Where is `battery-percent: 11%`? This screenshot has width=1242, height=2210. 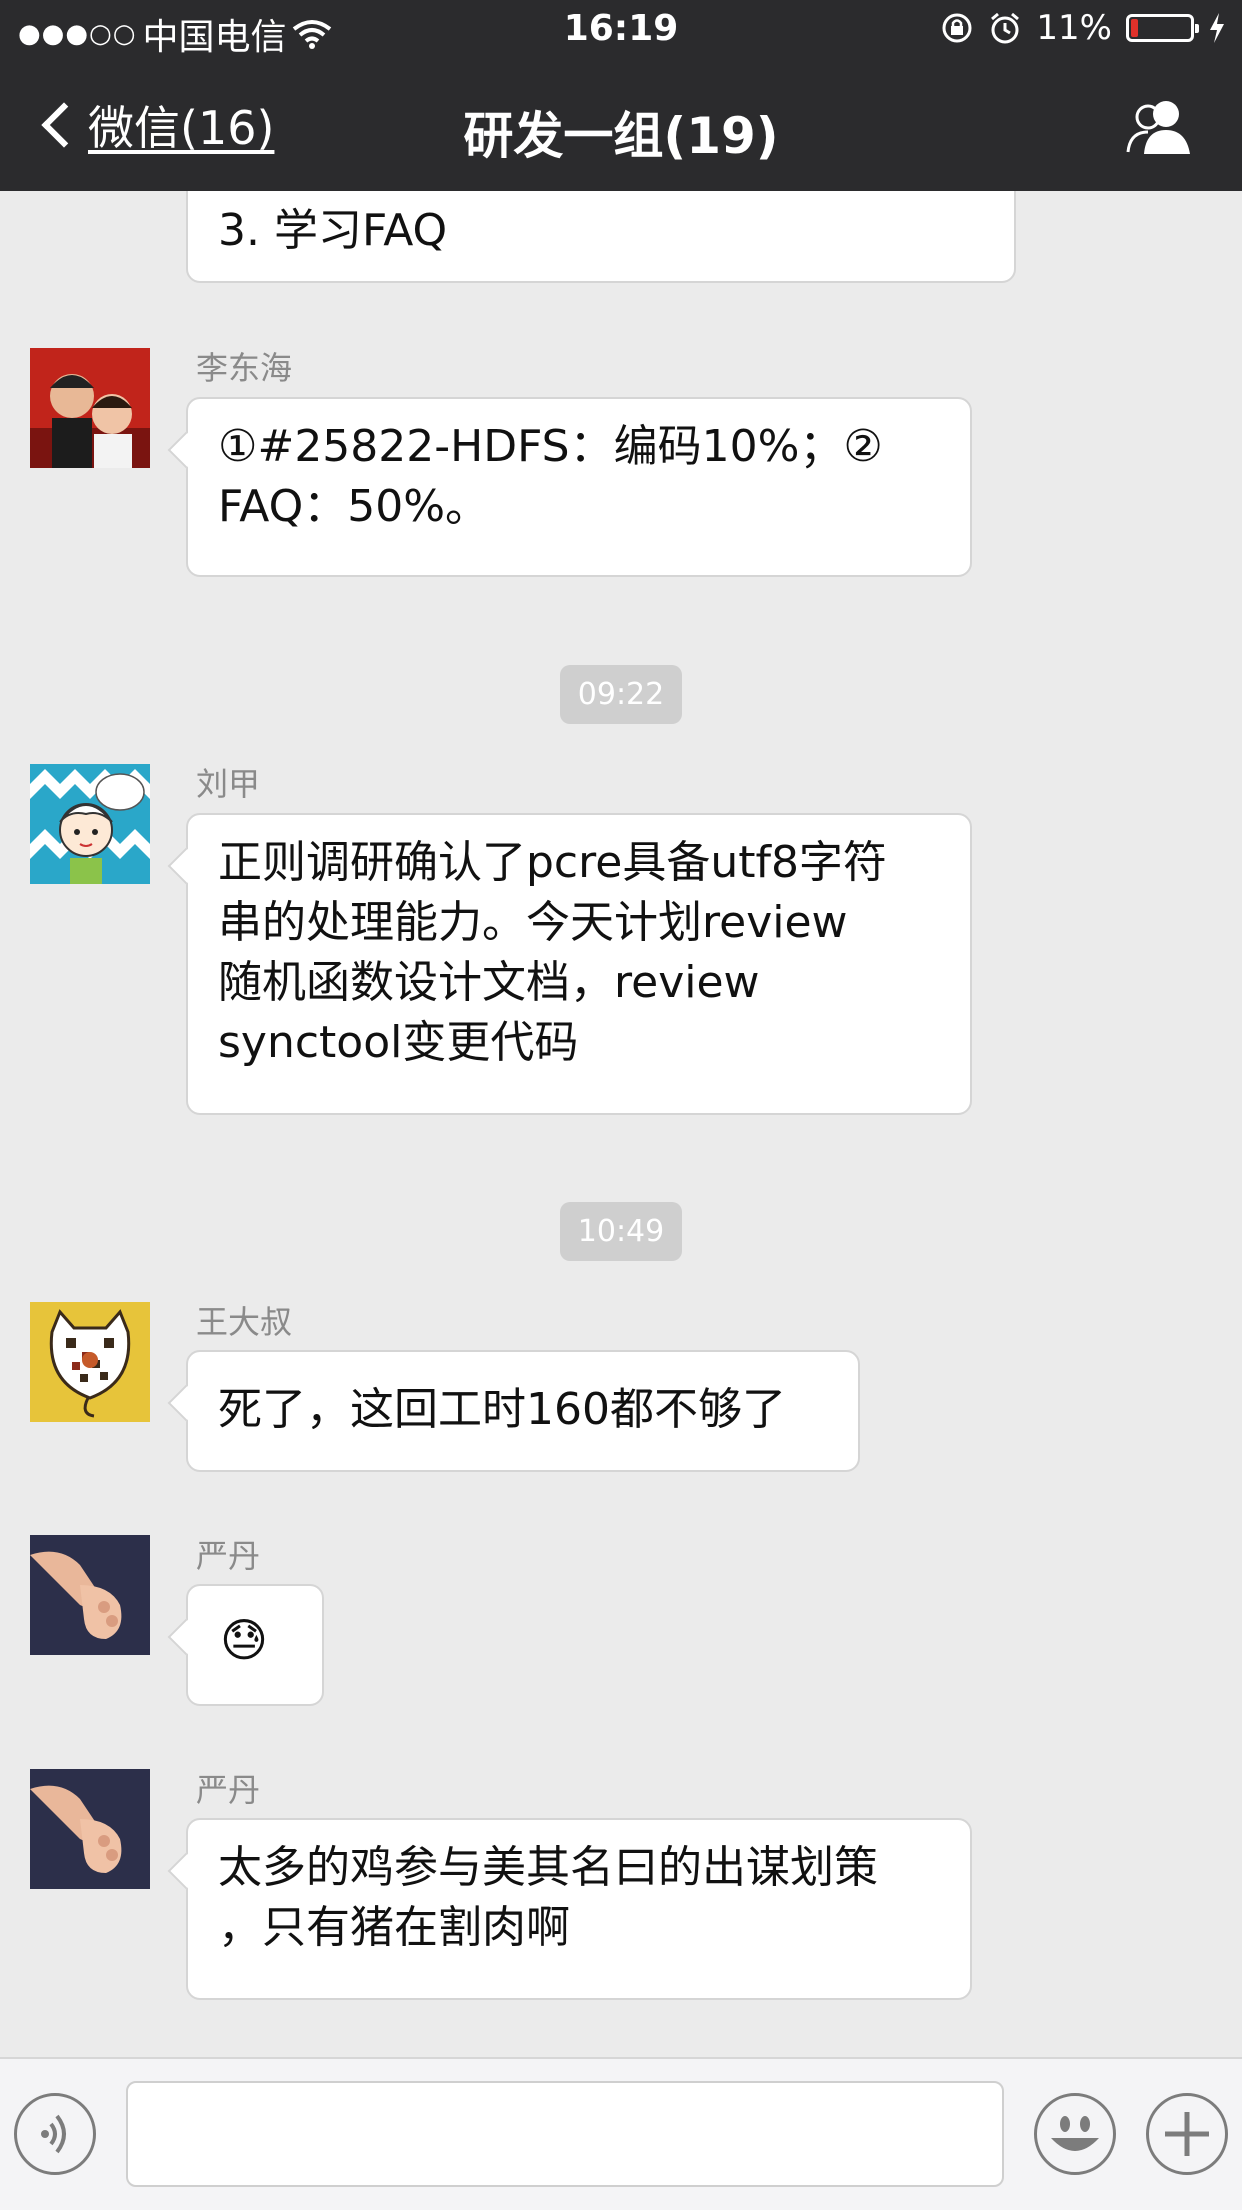 battery-percent: 11% is located at coordinates (1074, 28).